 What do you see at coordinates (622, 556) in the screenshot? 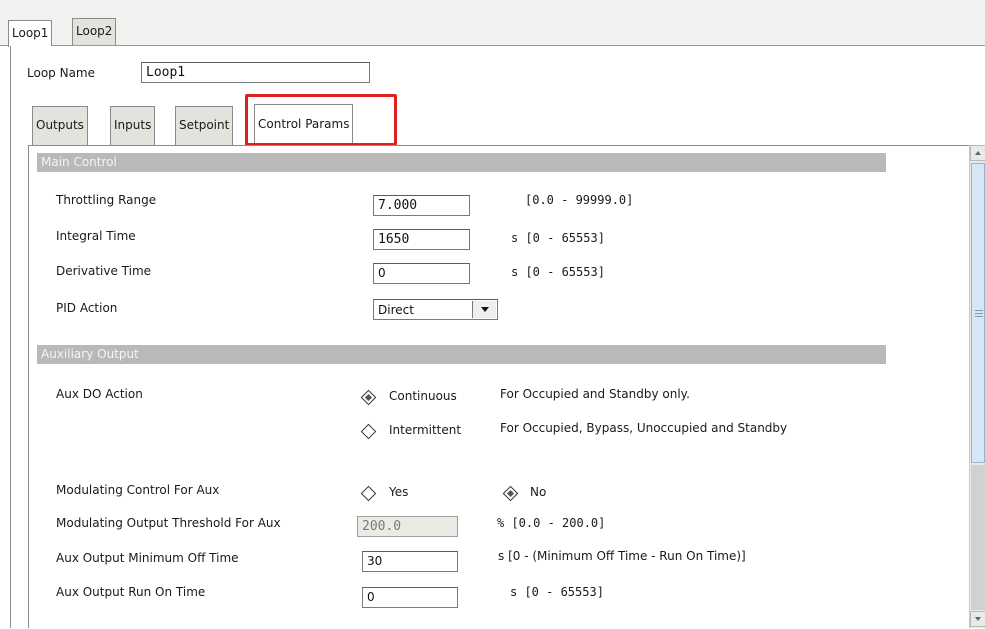
I see `min-off-time-range: s [0 - (Minimum Off Time - Run On Time)]` at bounding box center [622, 556].